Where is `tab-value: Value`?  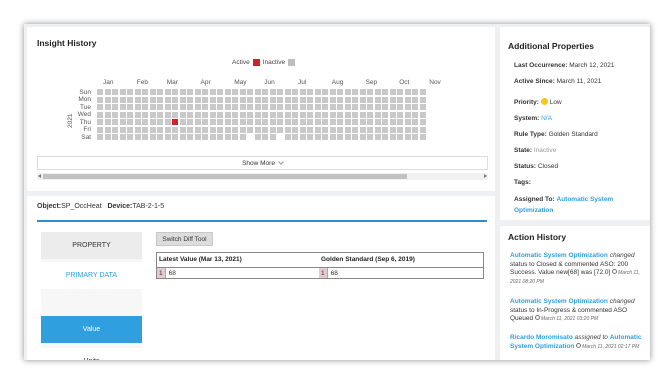
tab-value: Value is located at coordinates (91, 329).